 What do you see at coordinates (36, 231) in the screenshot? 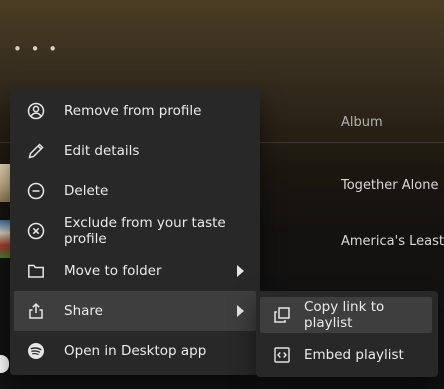
I see `x-circle-icon` at bounding box center [36, 231].